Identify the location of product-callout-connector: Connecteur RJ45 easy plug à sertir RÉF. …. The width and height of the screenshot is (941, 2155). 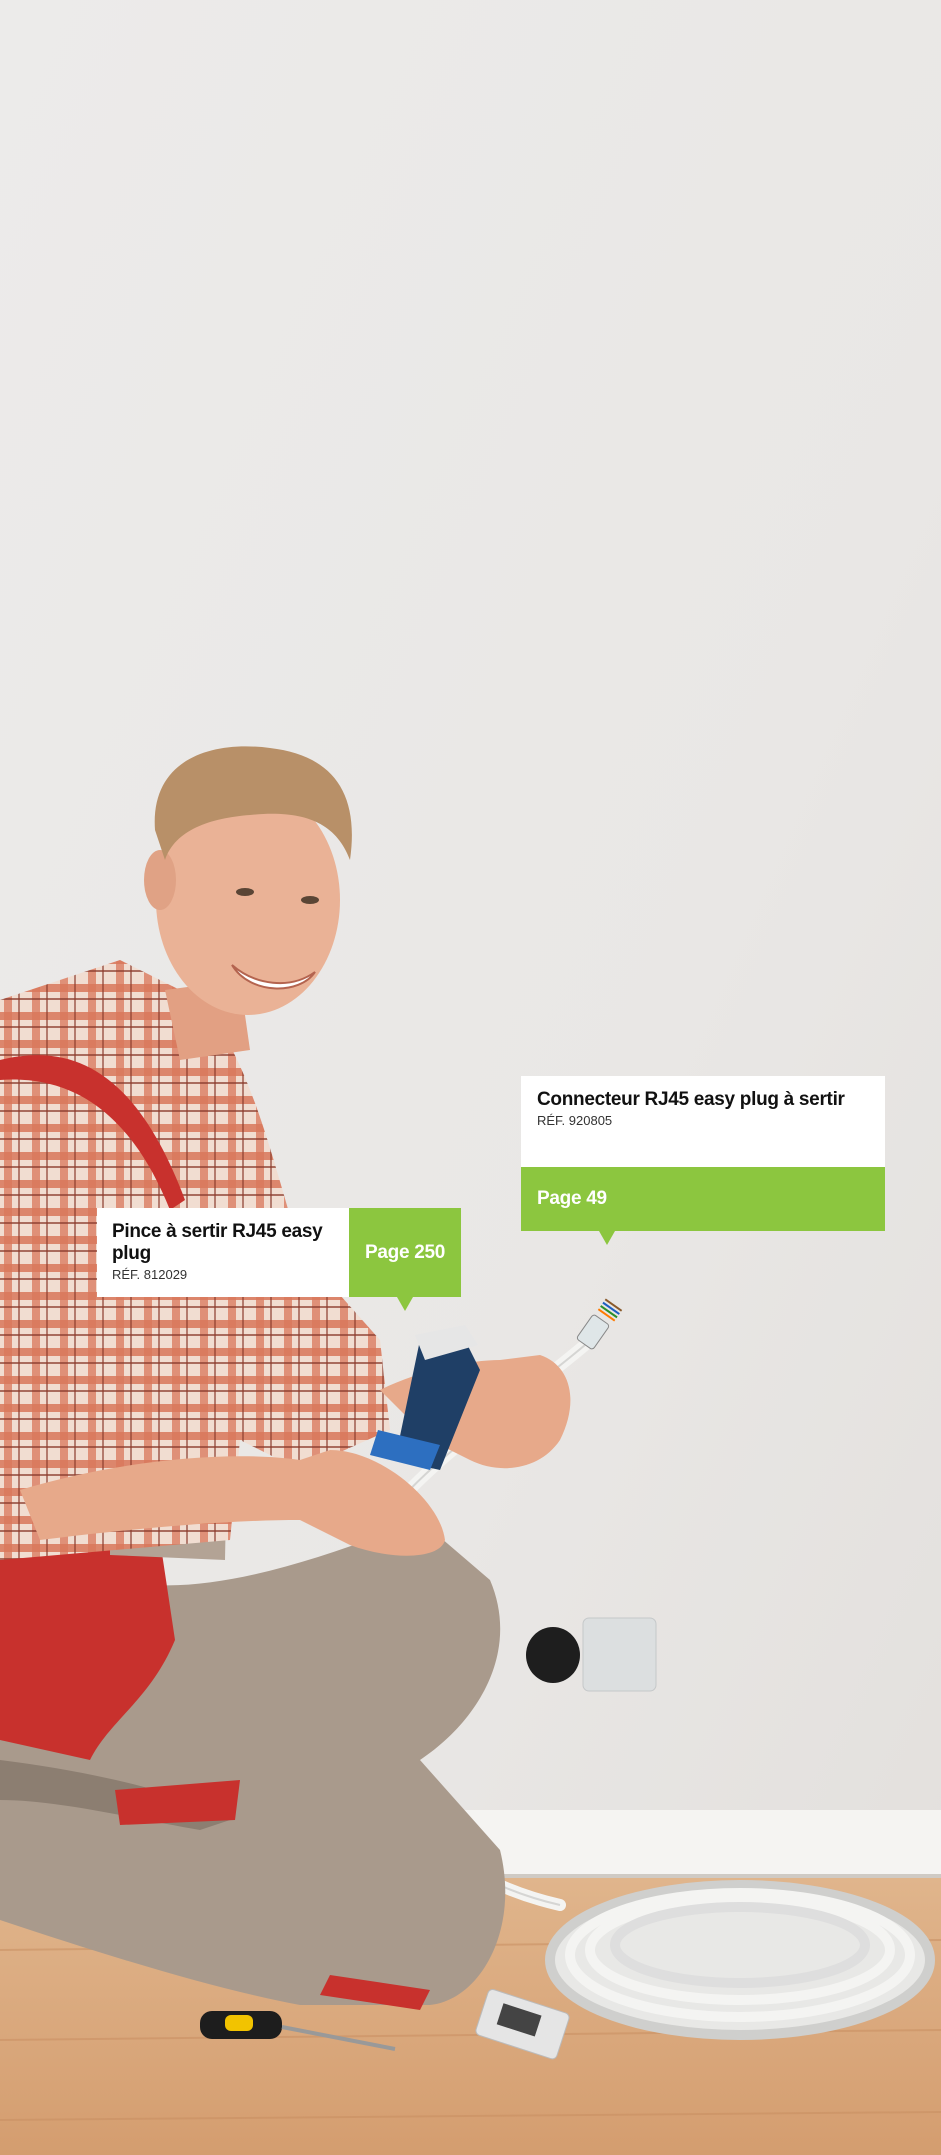
(703, 1160).